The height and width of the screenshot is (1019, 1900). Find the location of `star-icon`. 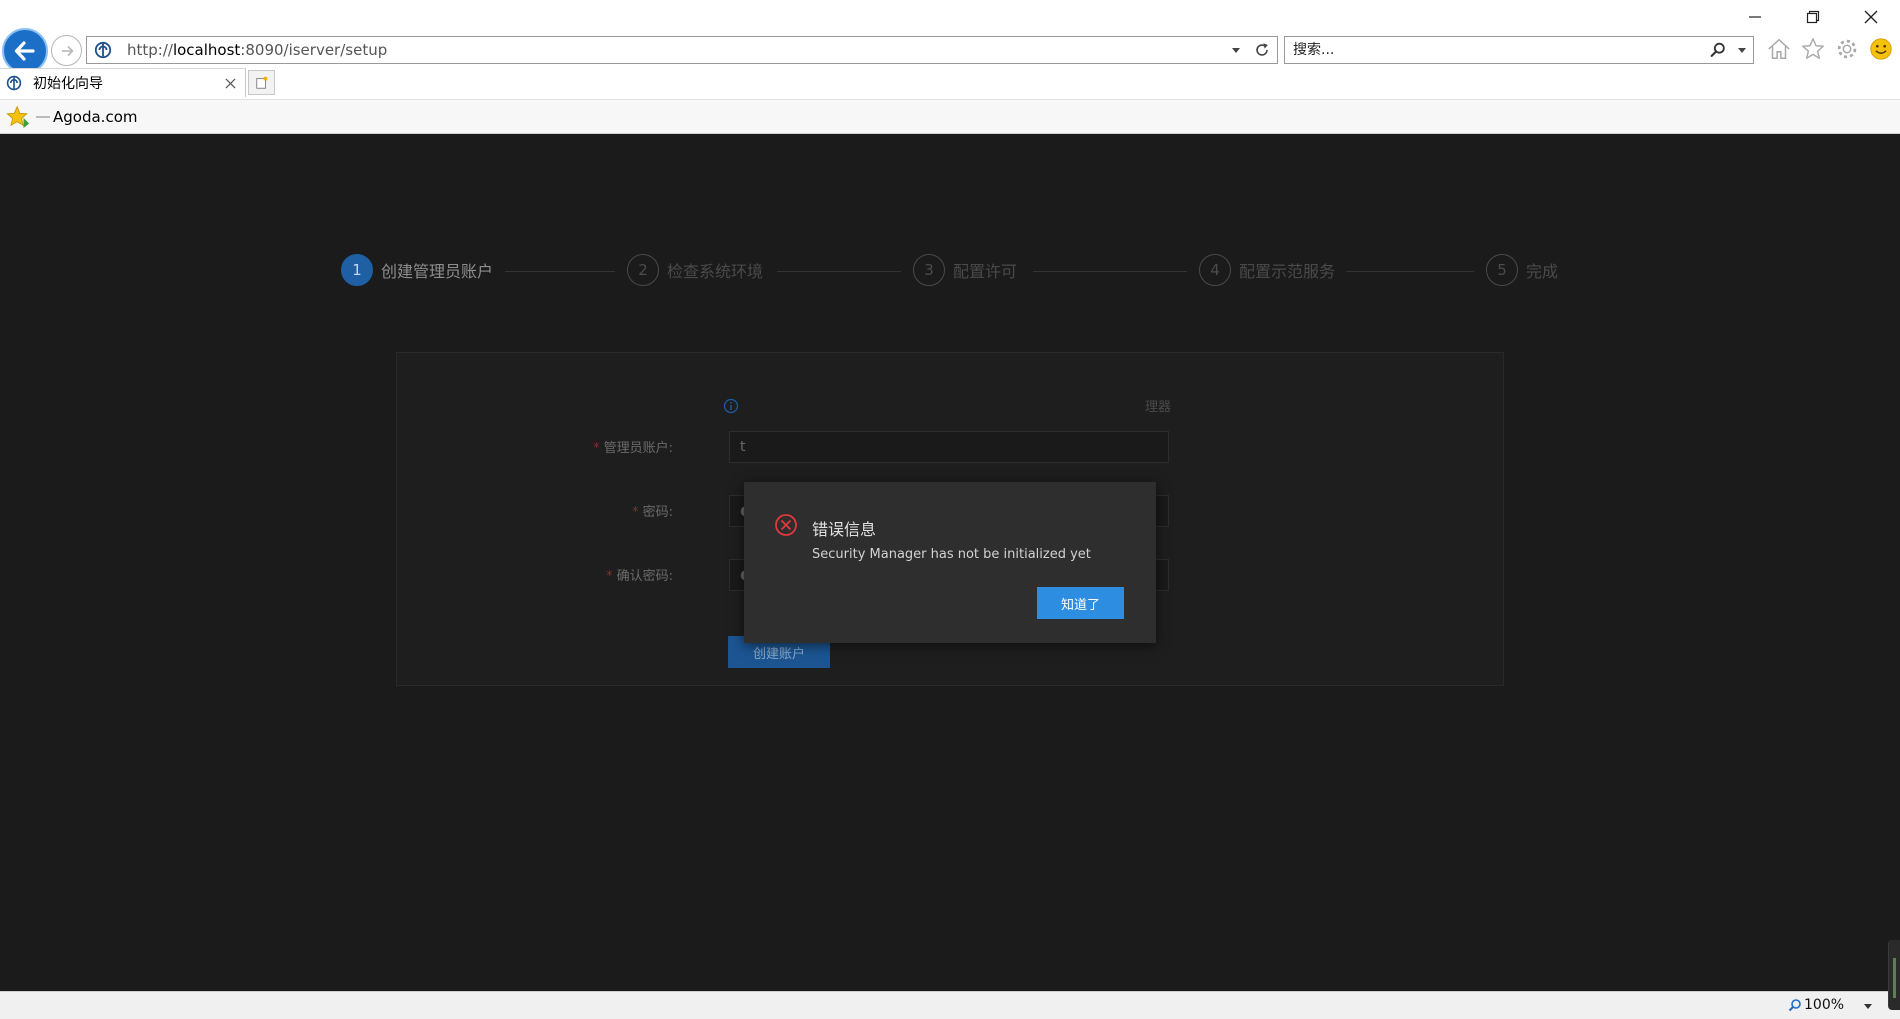

star-icon is located at coordinates (1813, 48).